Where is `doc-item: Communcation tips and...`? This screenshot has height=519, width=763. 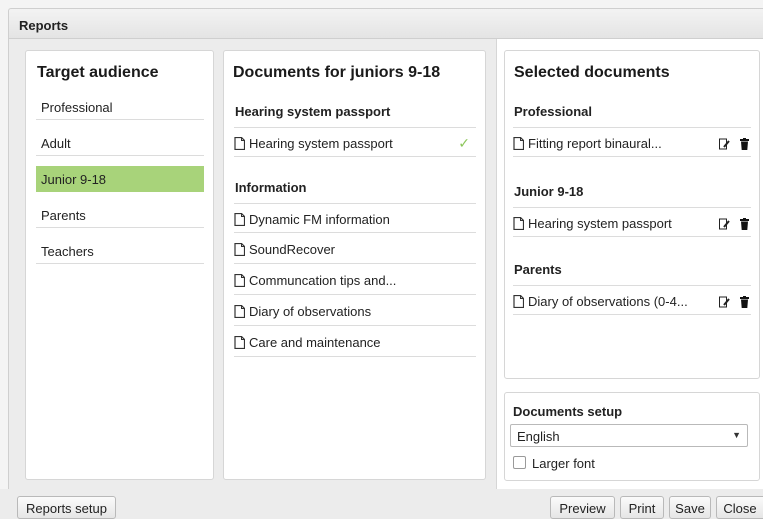
doc-item: Communcation tips and... is located at coordinates (355, 280).